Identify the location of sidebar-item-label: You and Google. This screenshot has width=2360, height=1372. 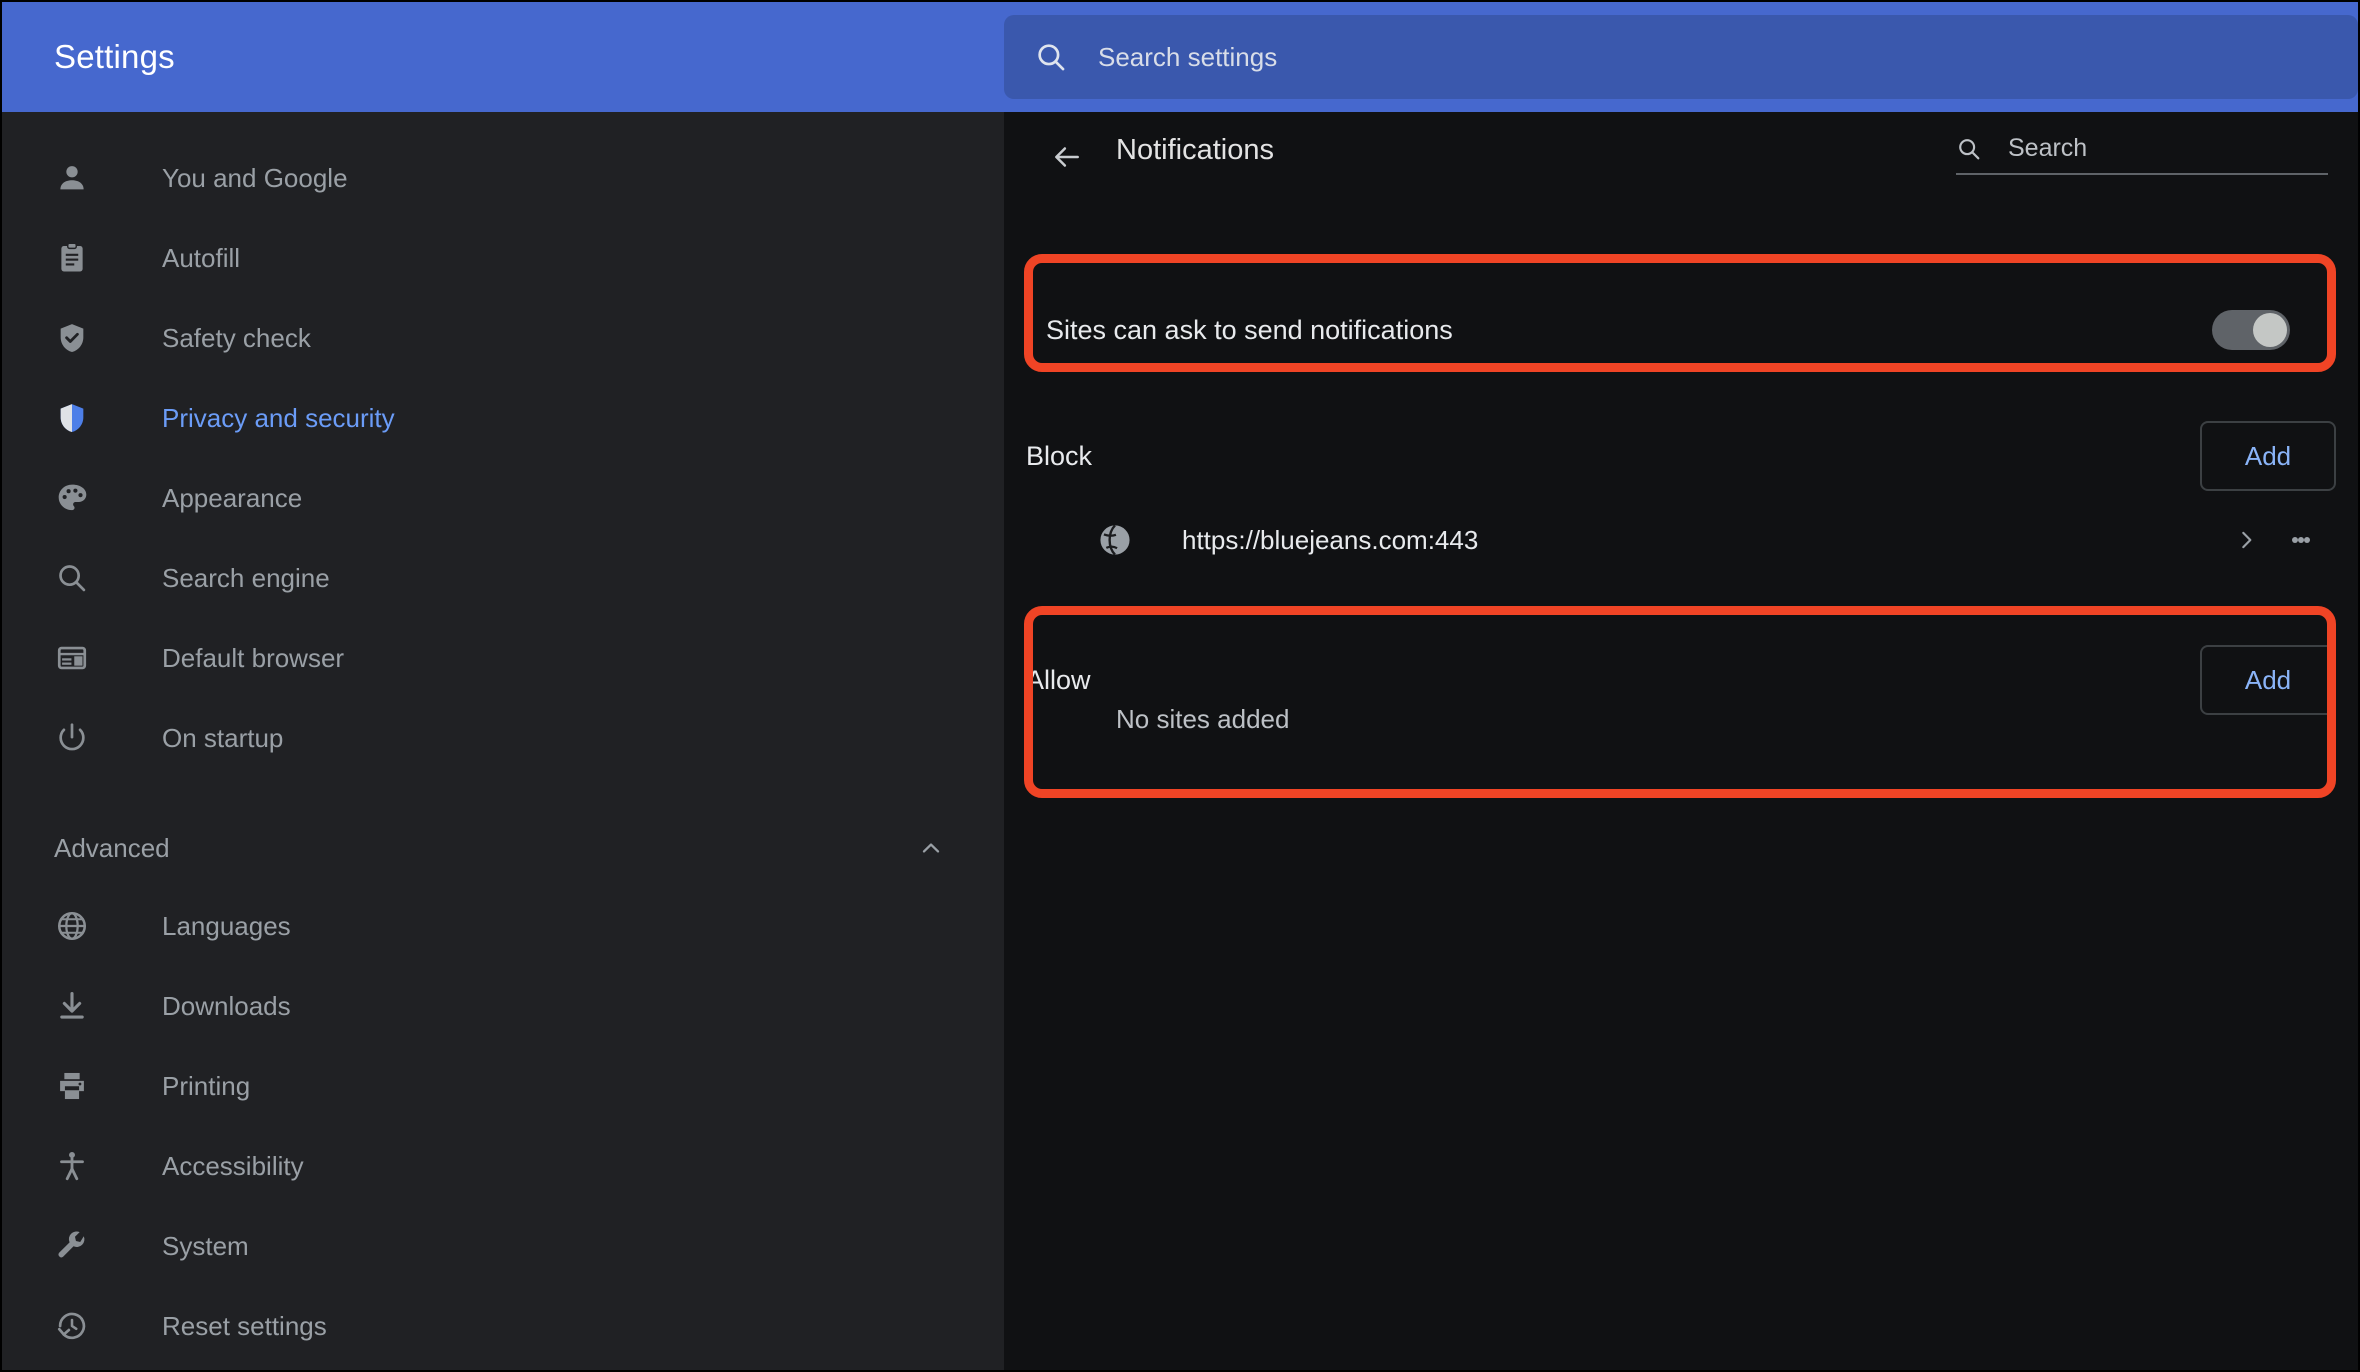
(255, 177).